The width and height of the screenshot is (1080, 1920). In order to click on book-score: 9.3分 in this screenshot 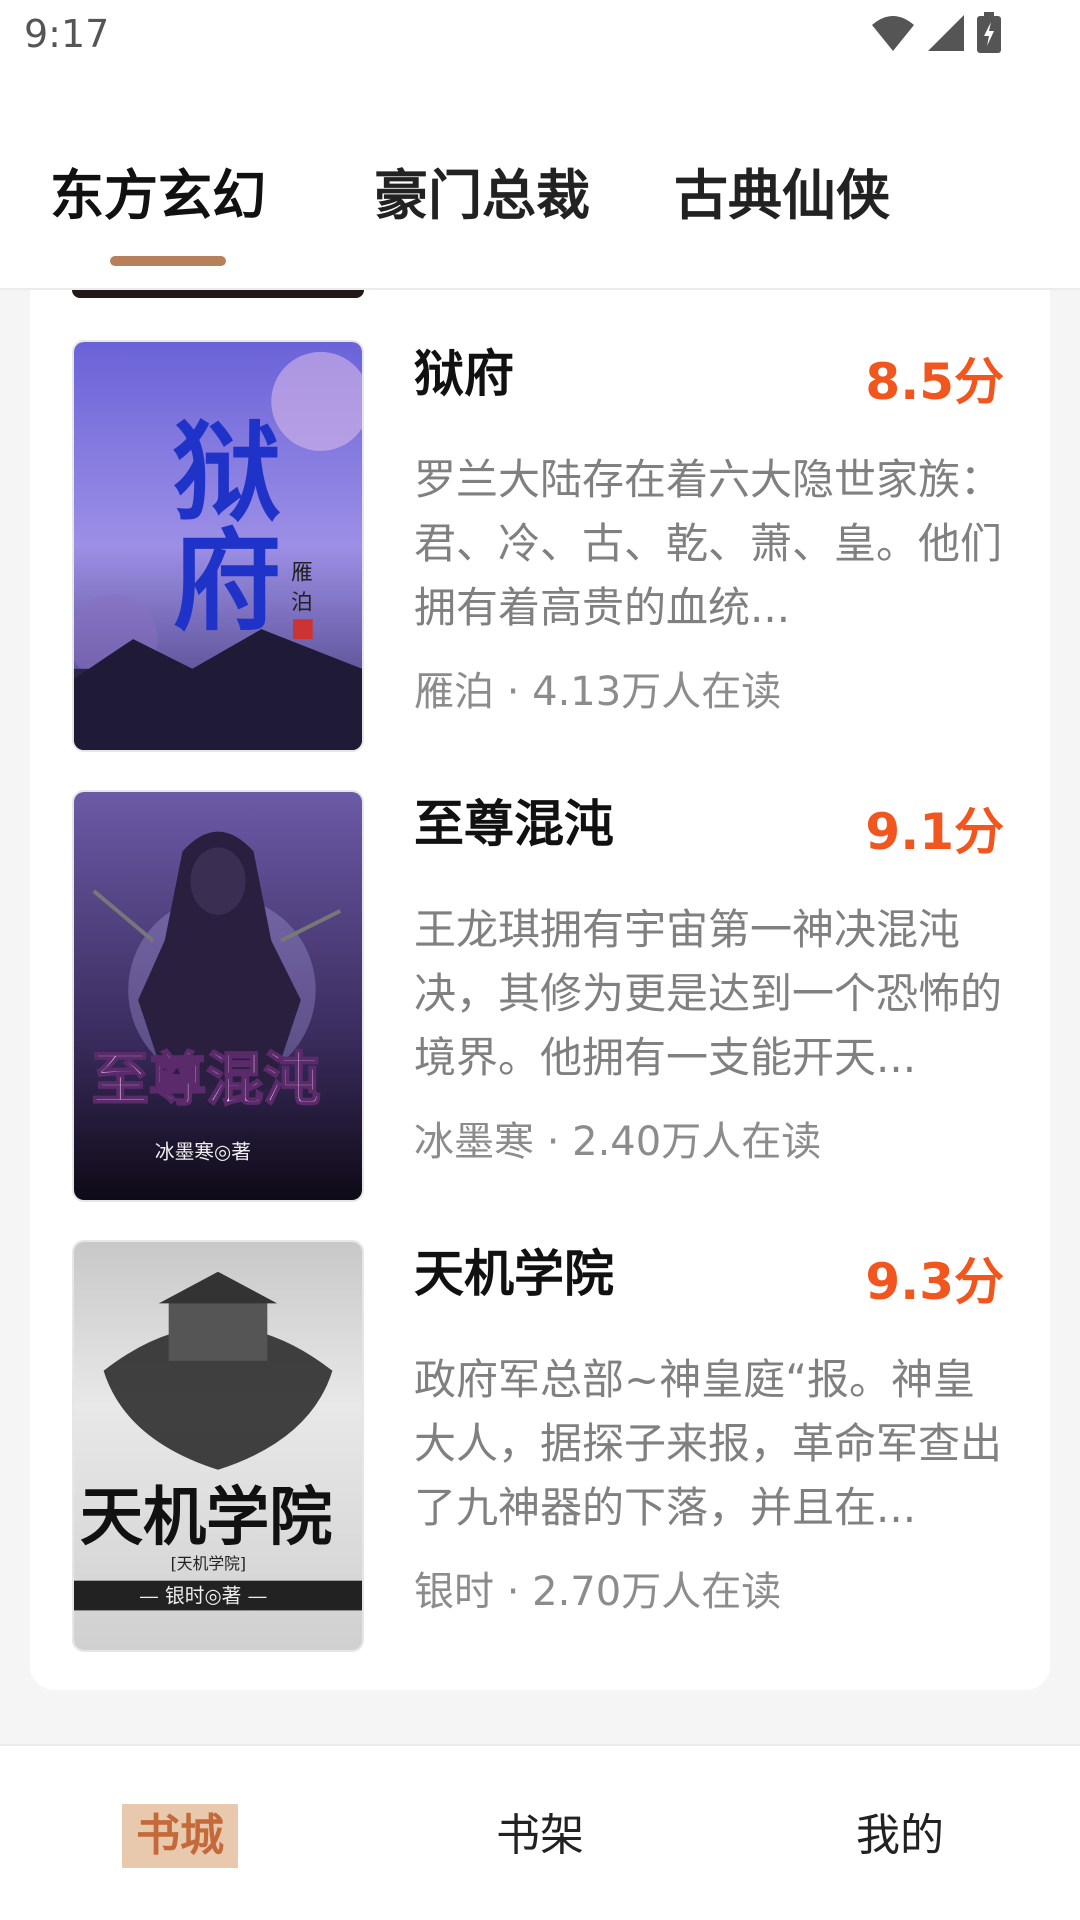, I will do `click(934, 1282)`.